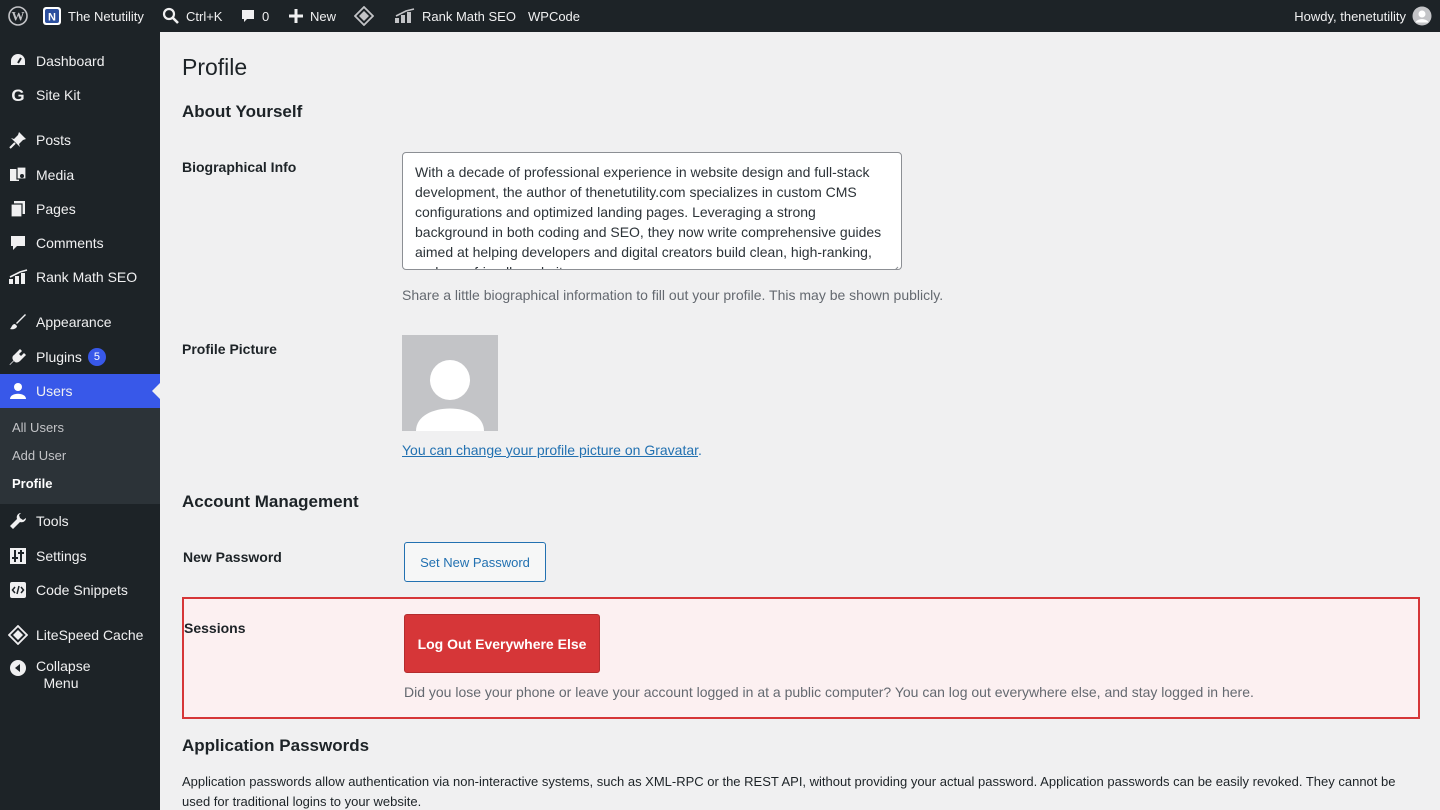  I want to click on bio-label: Biographical Info, so click(239, 167).